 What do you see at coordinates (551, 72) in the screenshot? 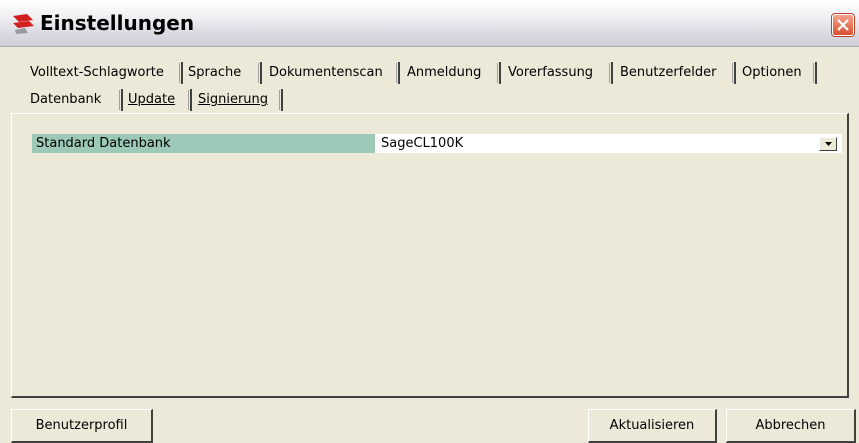
I see `tab-label: Vorerfassung` at bounding box center [551, 72].